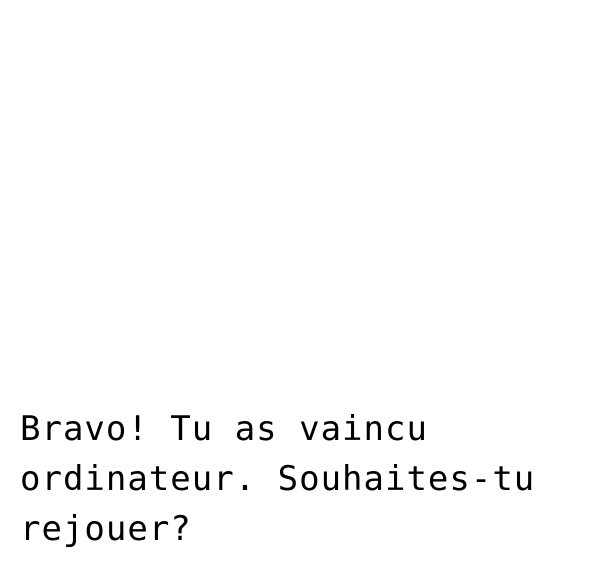  Describe the element at coordinates (106, 529) in the screenshot. I see `message-line-3: rejouer?` at that location.